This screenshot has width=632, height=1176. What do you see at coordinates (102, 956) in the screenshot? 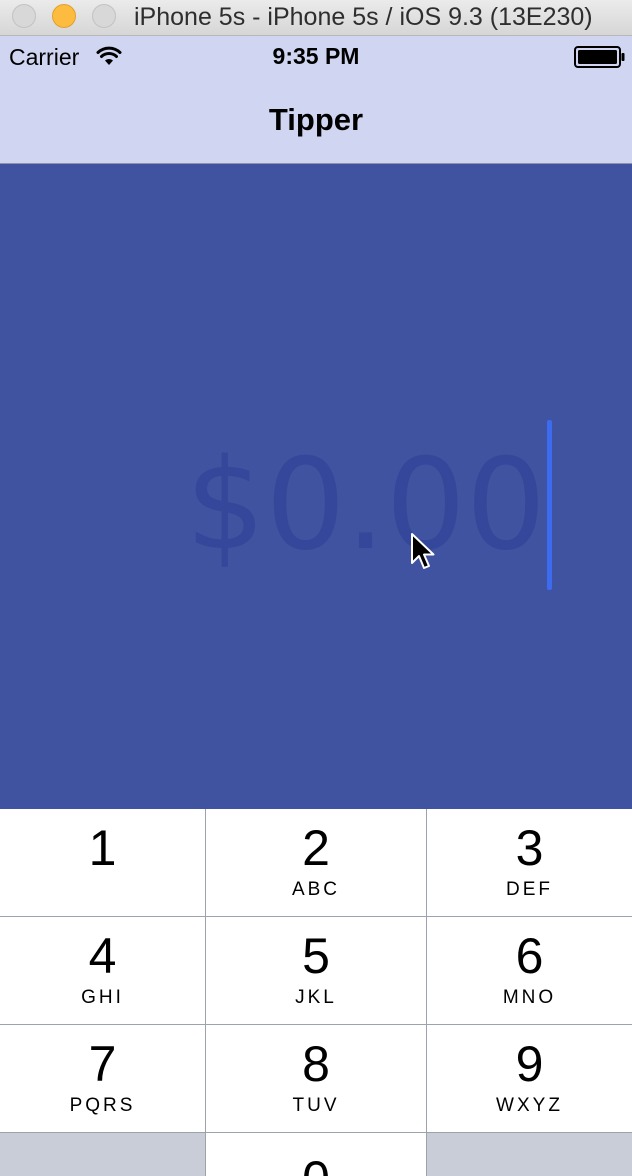
I see `key-digit: 4` at bounding box center [102, 956].